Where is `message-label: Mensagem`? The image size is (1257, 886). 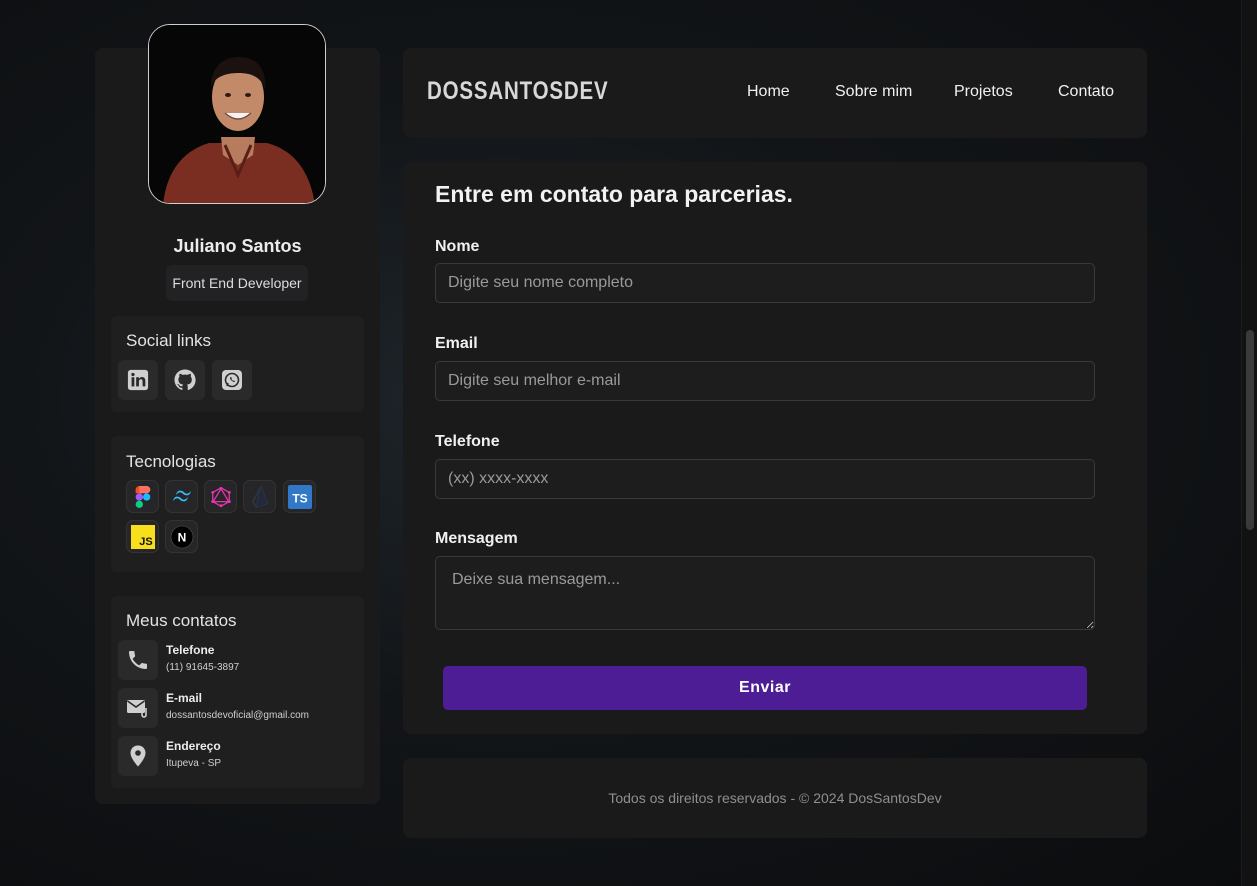
message-label: Mensagem is located at coordinates (476, 538).